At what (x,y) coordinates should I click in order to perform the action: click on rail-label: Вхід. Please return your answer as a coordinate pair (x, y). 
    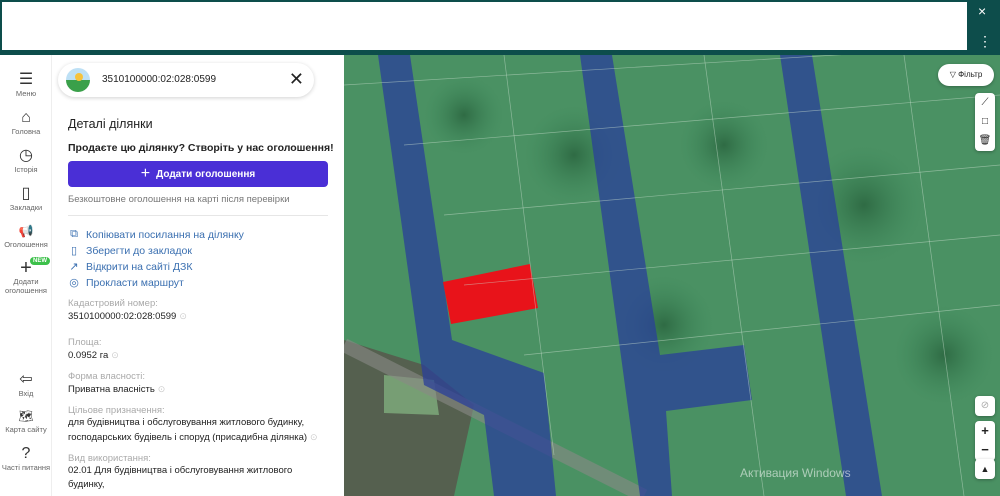
    Looking at the image, I should click on (26, 393).